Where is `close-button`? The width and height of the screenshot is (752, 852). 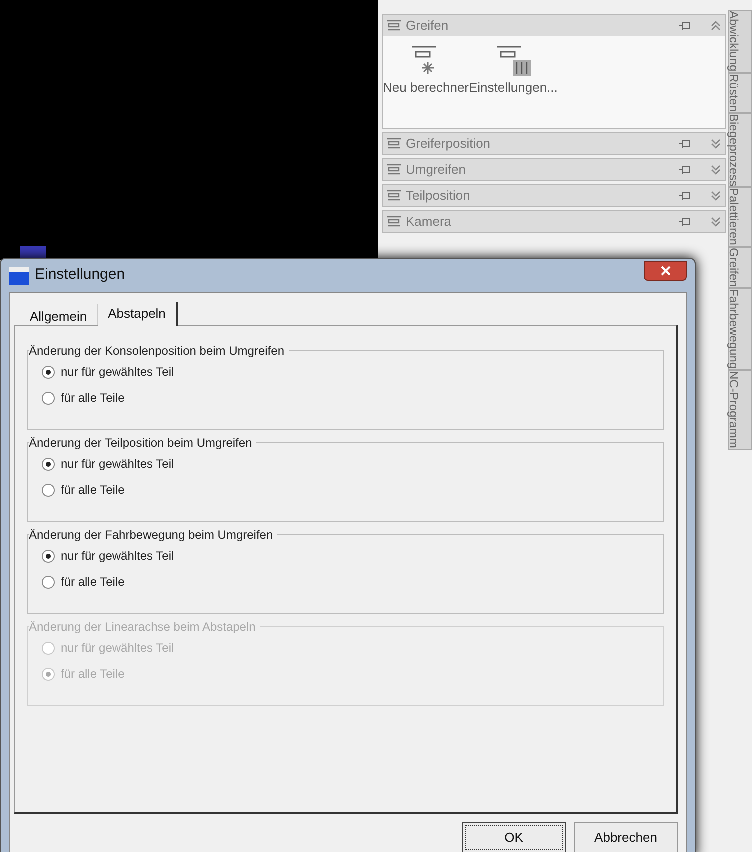
close-button is located at coordinates (665, 270).